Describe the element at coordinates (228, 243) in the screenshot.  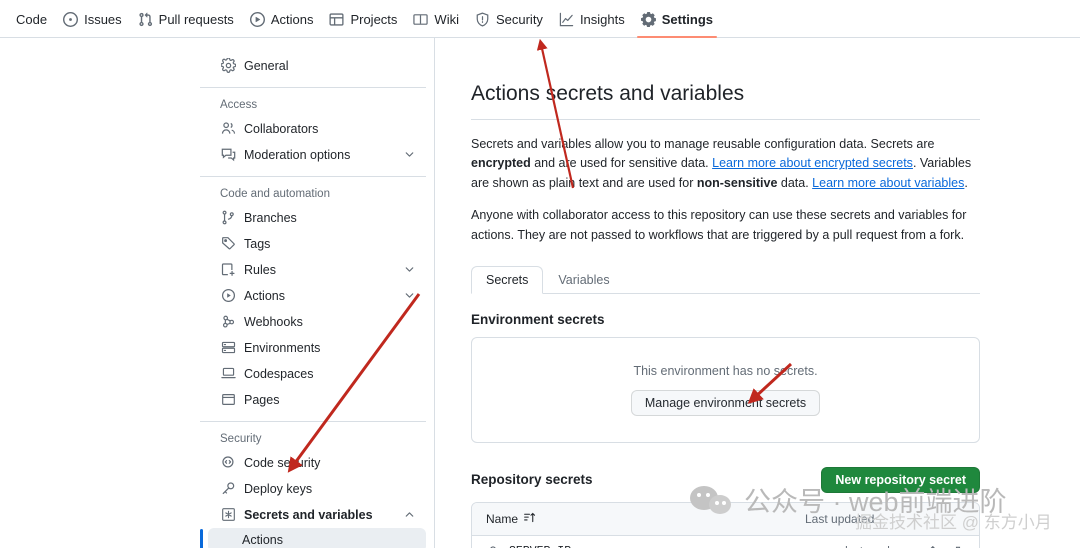
I see `tag-icon` at that location.